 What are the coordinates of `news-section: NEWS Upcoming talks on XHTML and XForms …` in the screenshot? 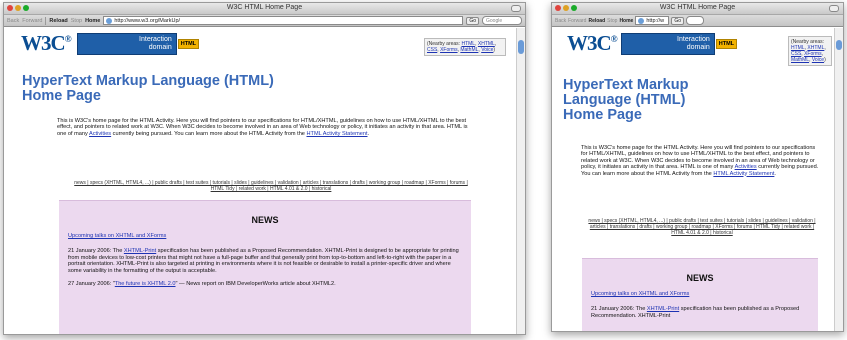 It's located at (700, 294).